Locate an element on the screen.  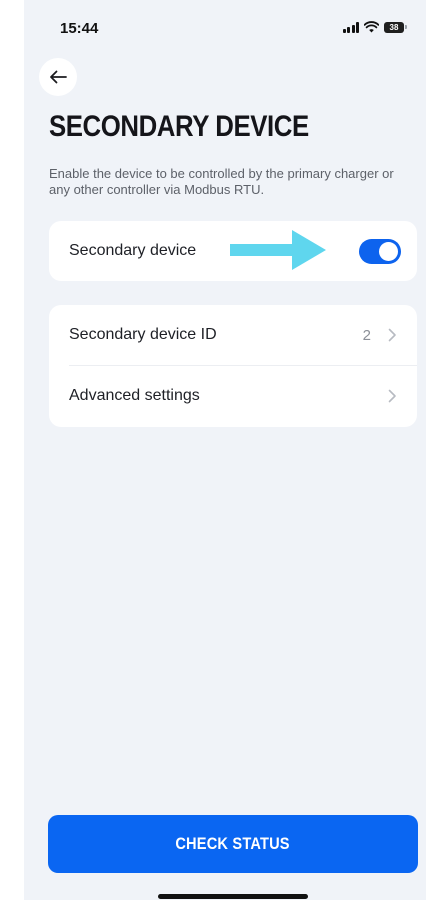
back-button is located at coordinates (58, 77).